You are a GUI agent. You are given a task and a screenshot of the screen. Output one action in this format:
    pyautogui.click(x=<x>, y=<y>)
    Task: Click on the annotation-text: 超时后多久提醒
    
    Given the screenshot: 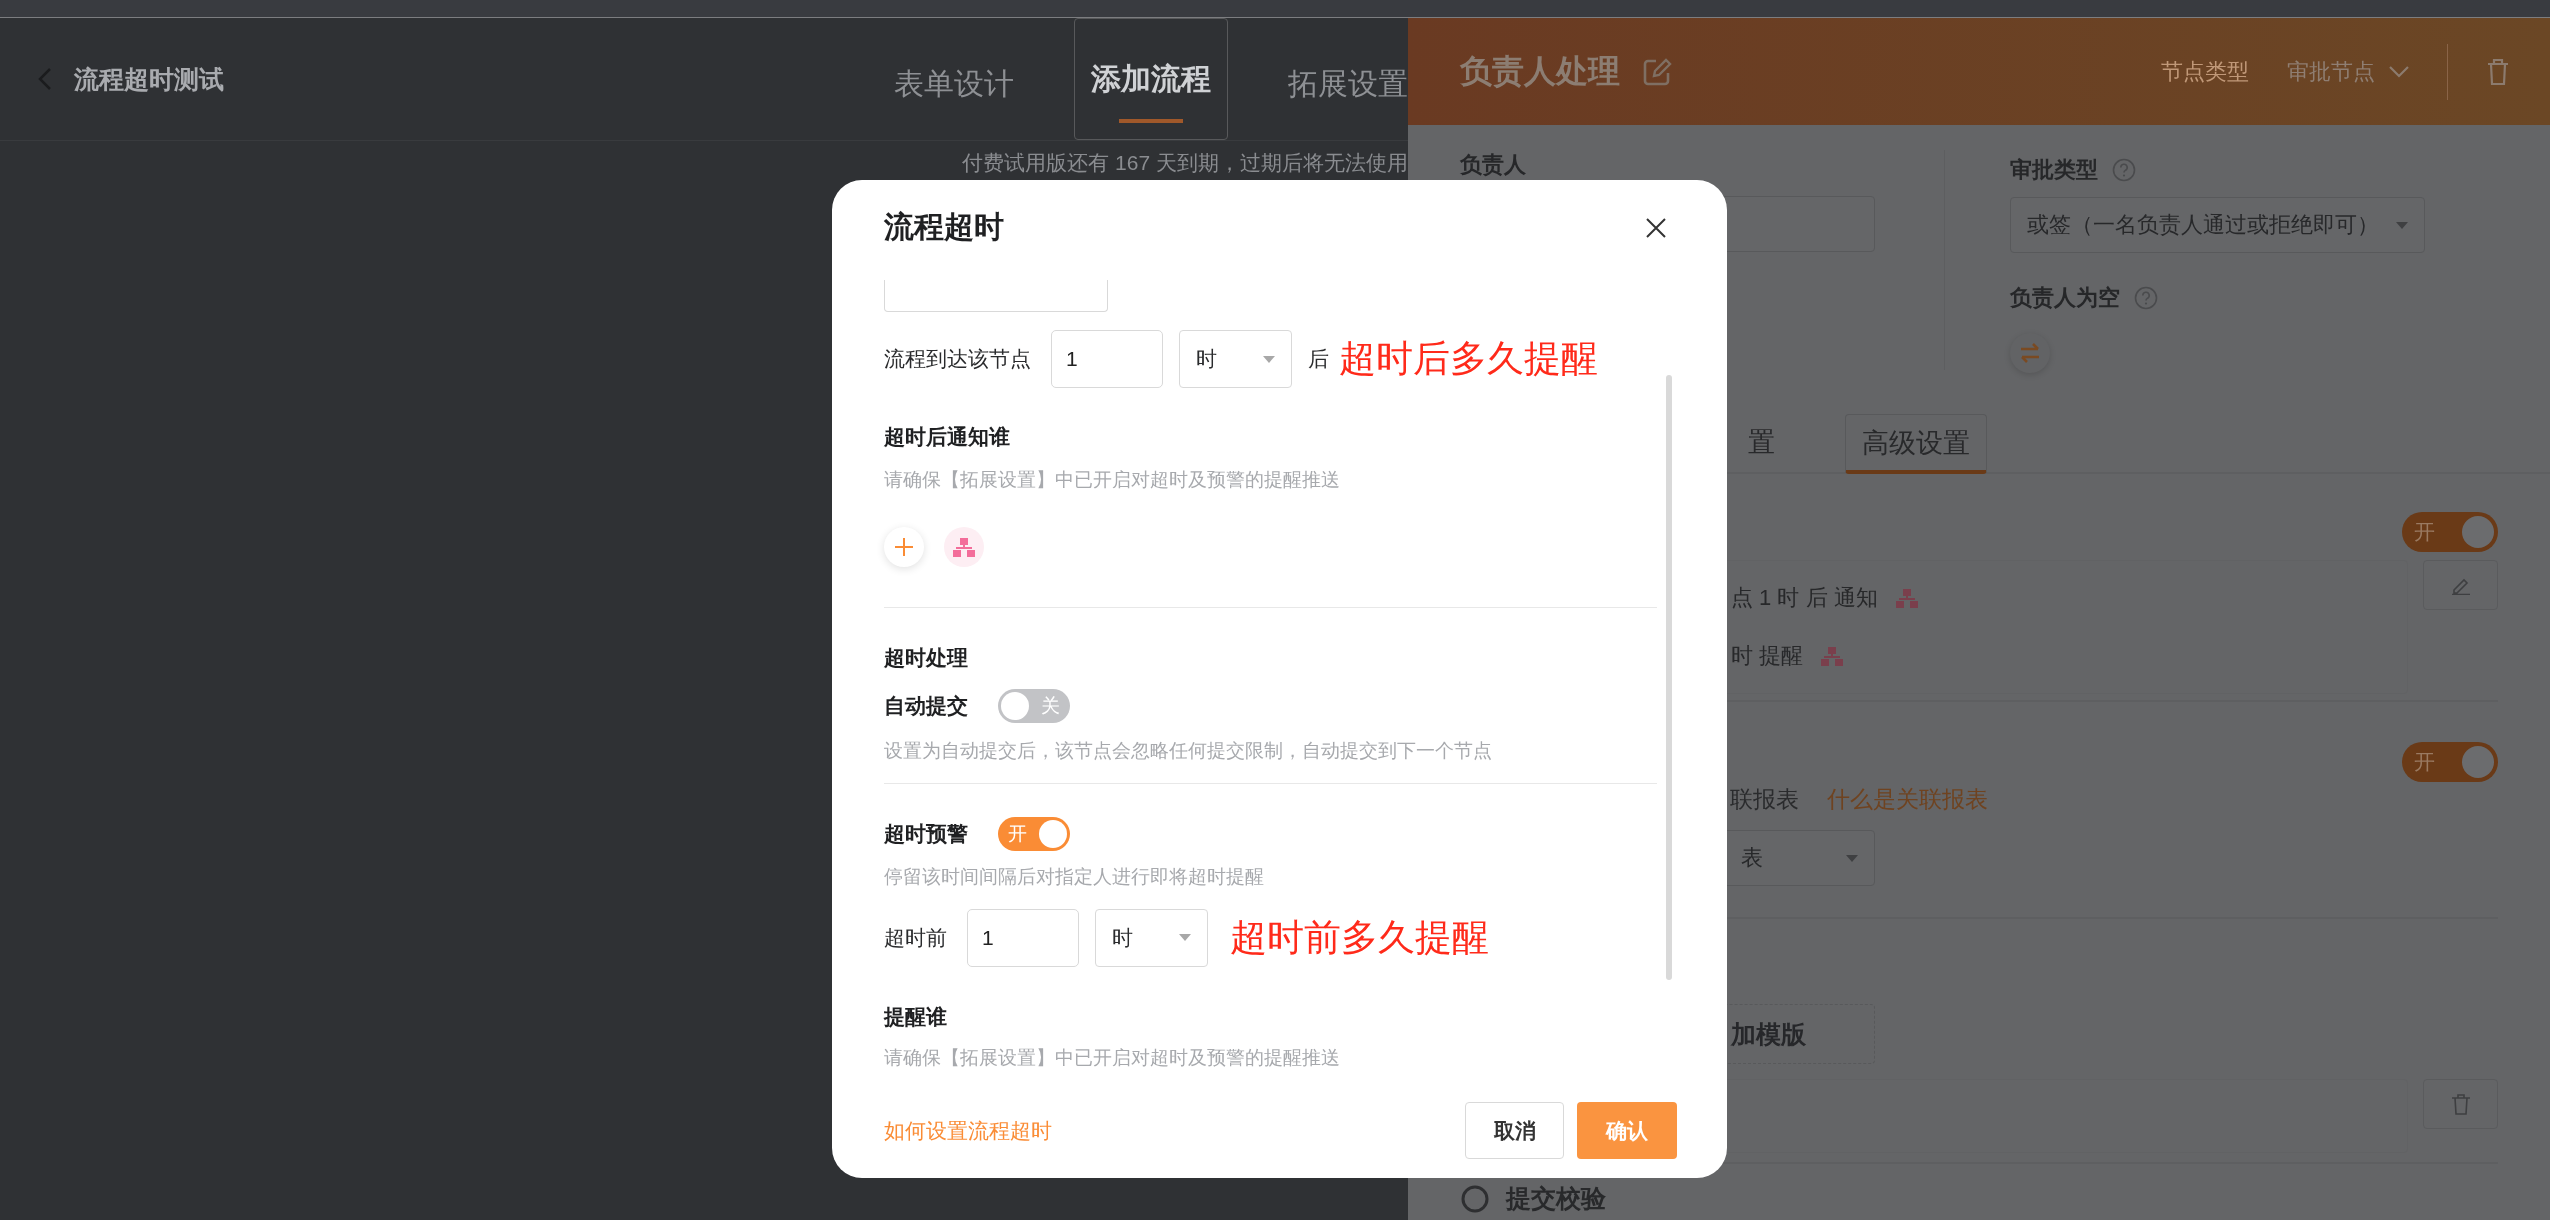 What is the action you would take?
    pyautogui.click(x=1468, y=359)
    